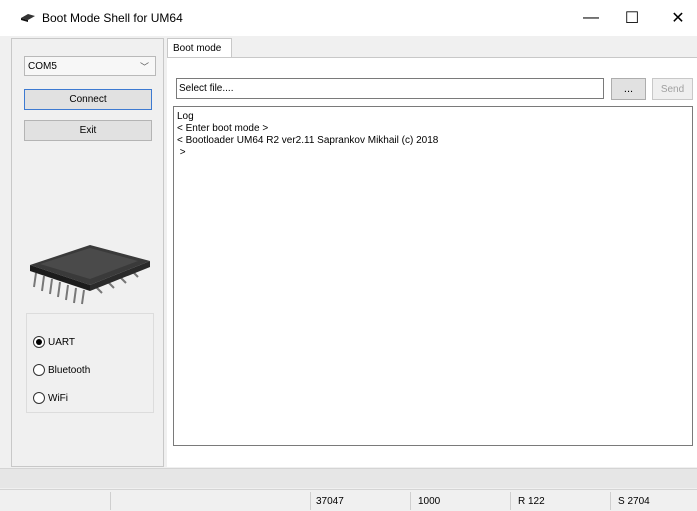  Describe the element at coordinates (330, 501) in the screenshot. I see `status-counter: 37047` at that location.